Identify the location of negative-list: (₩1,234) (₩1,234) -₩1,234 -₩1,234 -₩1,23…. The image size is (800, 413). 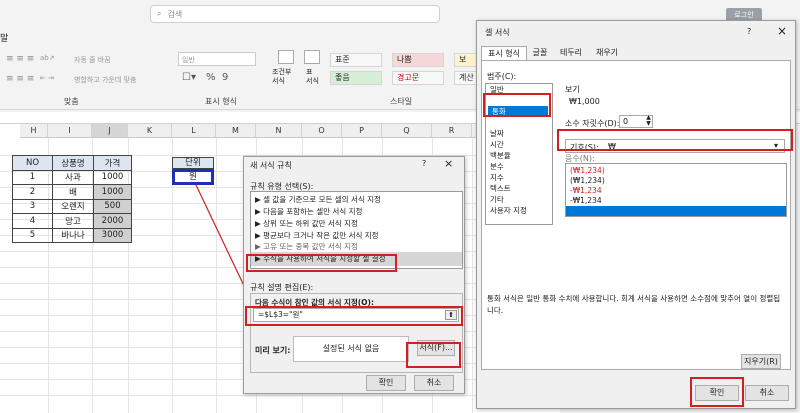
(676, 190).